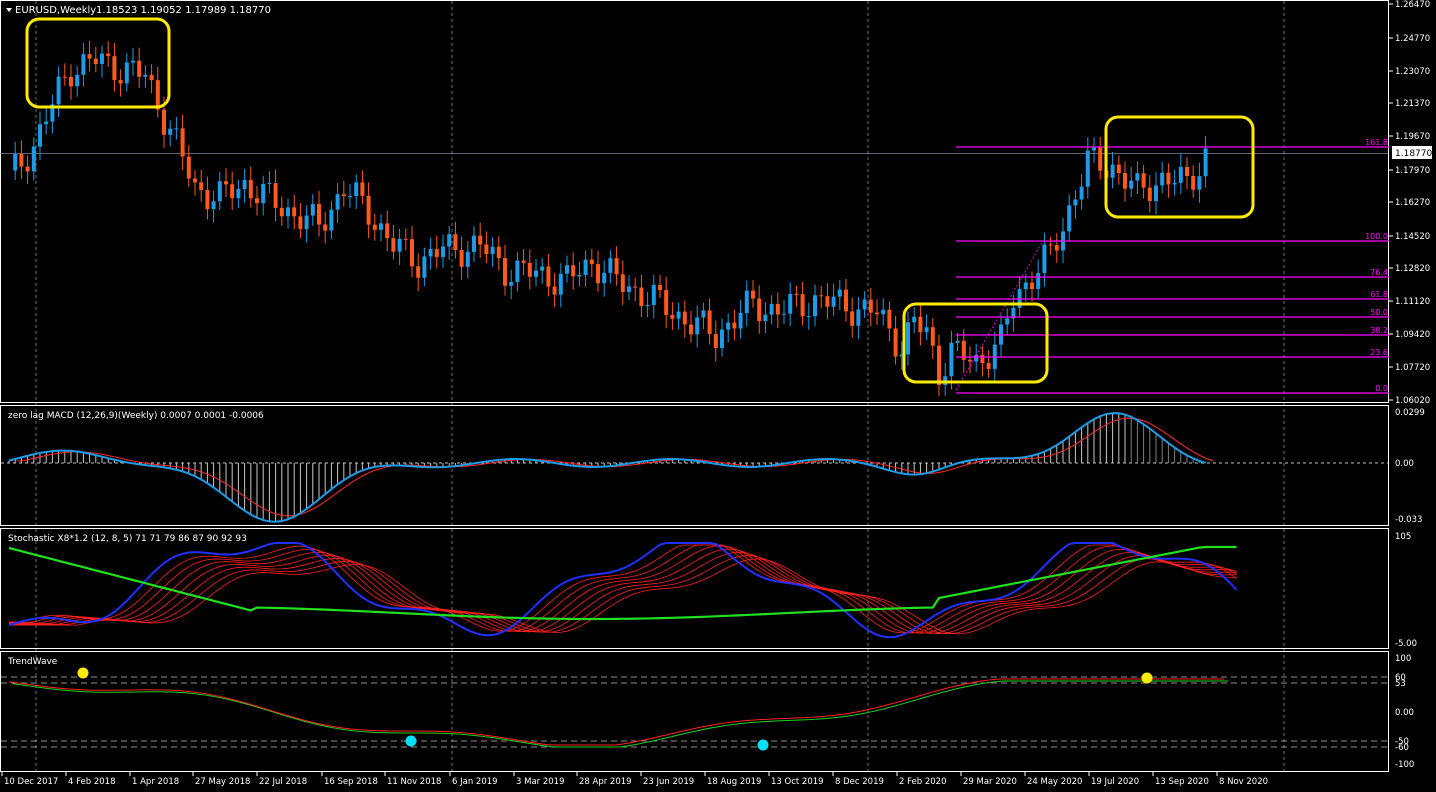  I want to click on macd-scale-label: -0.033, so click(1408, 520).